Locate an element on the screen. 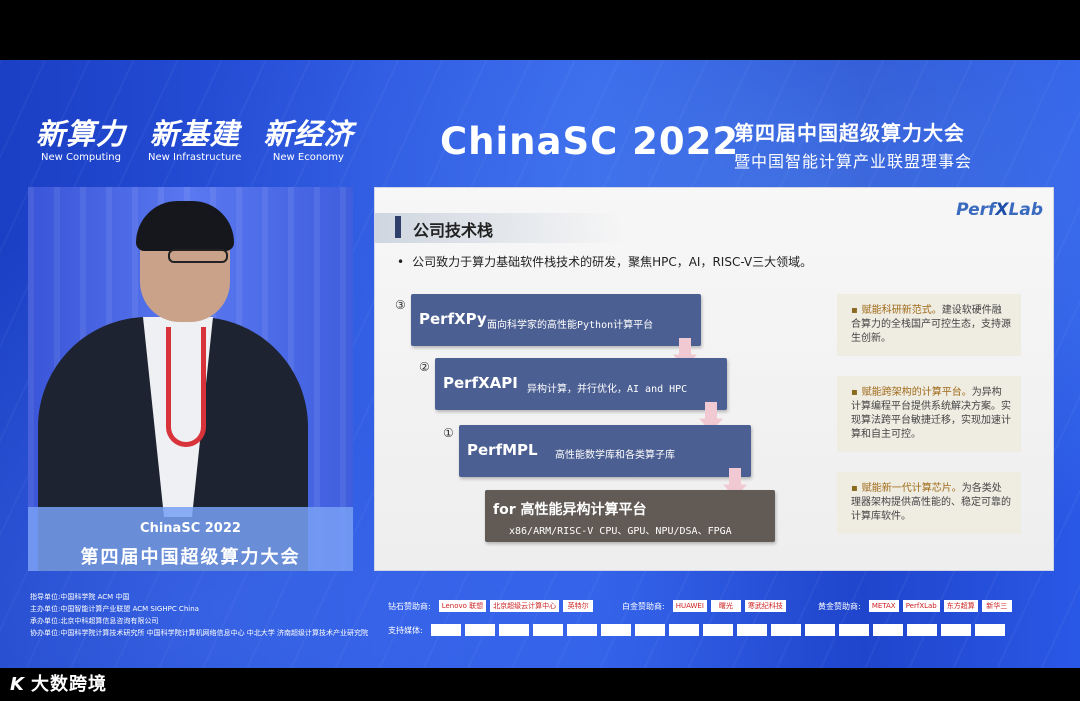 The height and width of the screenshot is (701, 1080). note-chips: ▪ 赋能新一代计算芯片。为各类处理器架构提供高性能的、稳定可靠的计算库软件。 is located at coordinates (929, 503).